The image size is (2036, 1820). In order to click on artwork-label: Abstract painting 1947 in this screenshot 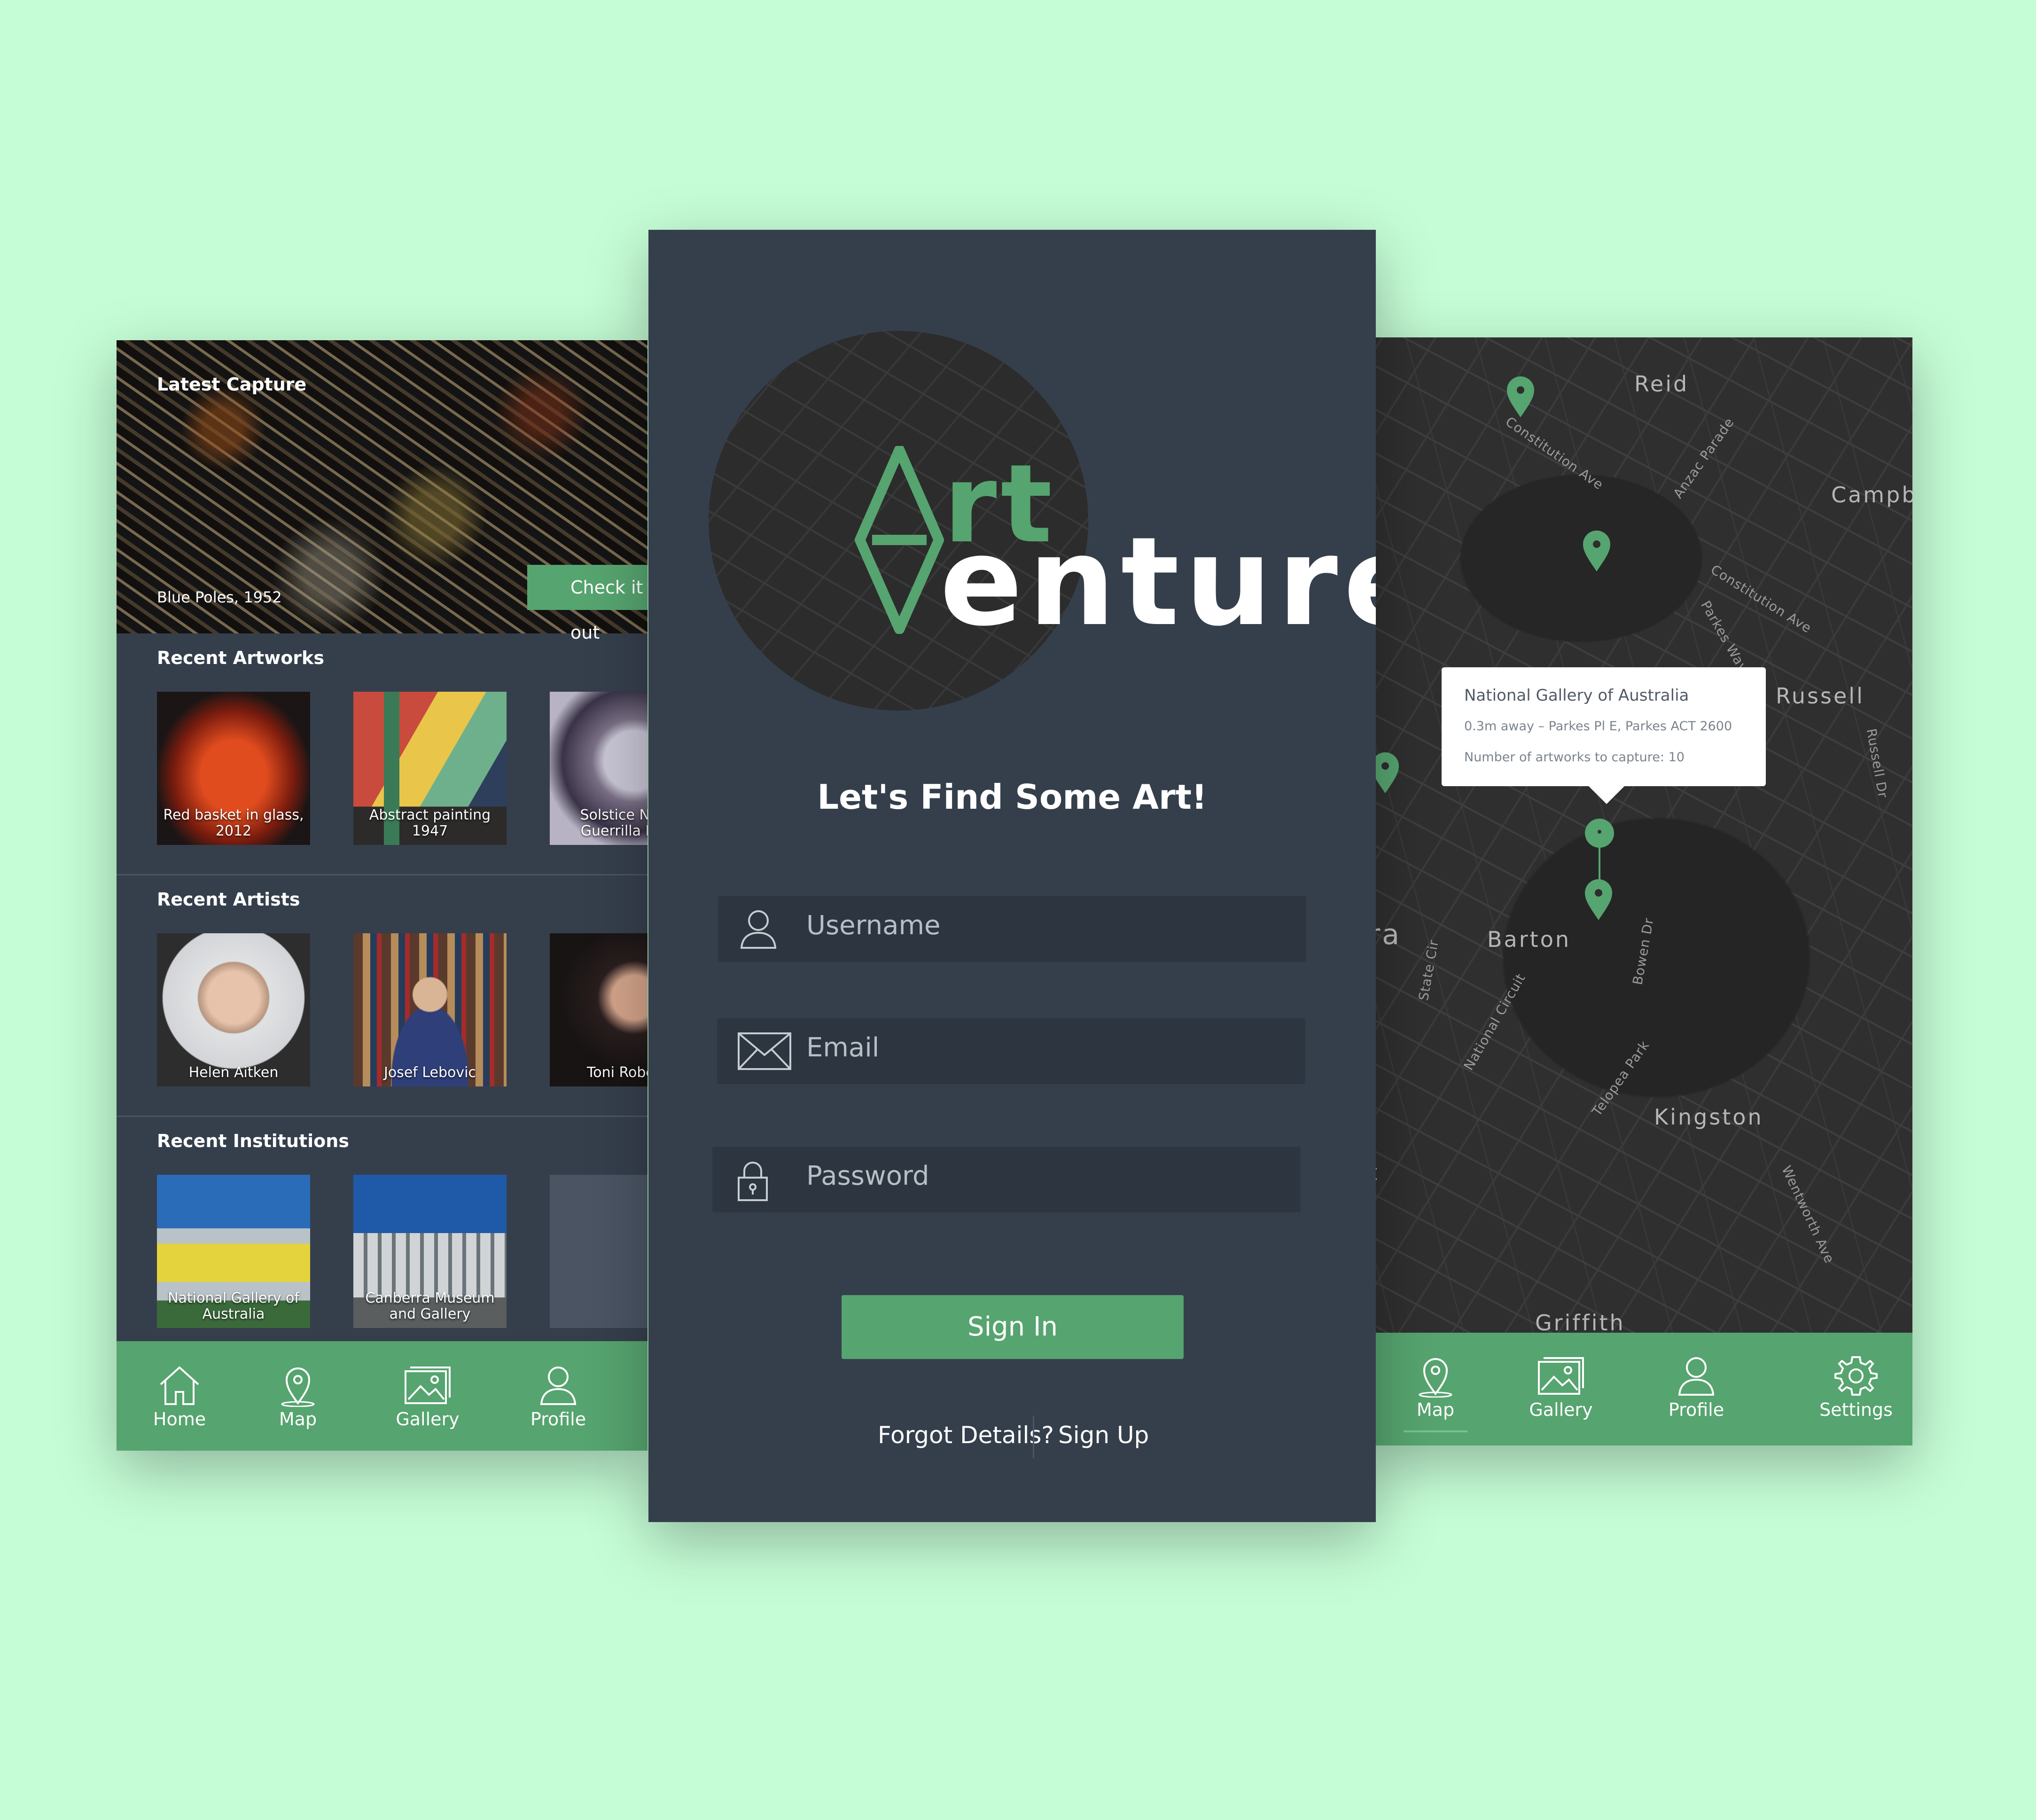, I will do `click(430, 823)`.